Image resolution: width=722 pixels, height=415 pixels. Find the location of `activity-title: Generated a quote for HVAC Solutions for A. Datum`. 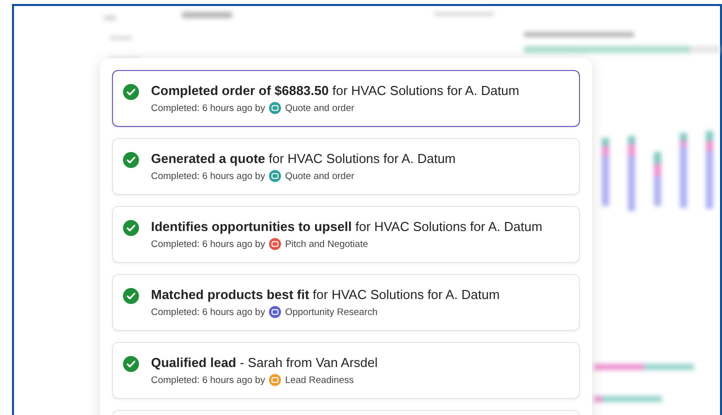

activity-title: Generated a quote for HVAC Solutions for A. Datum is located at coordinates (303, 158).